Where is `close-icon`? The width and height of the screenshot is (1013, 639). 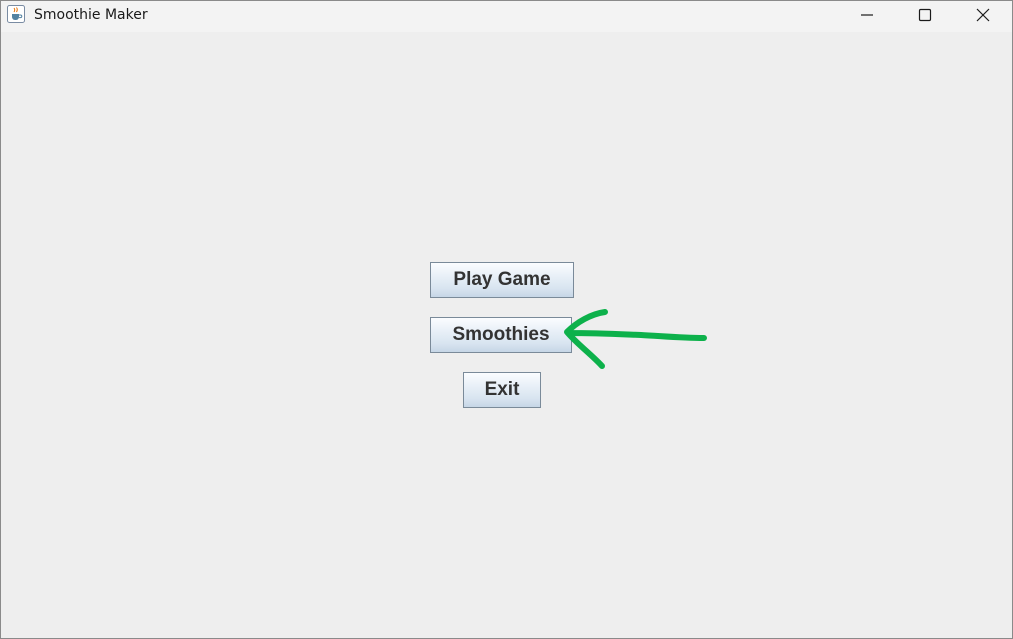 close-icon is located at coordinates (983, 15).